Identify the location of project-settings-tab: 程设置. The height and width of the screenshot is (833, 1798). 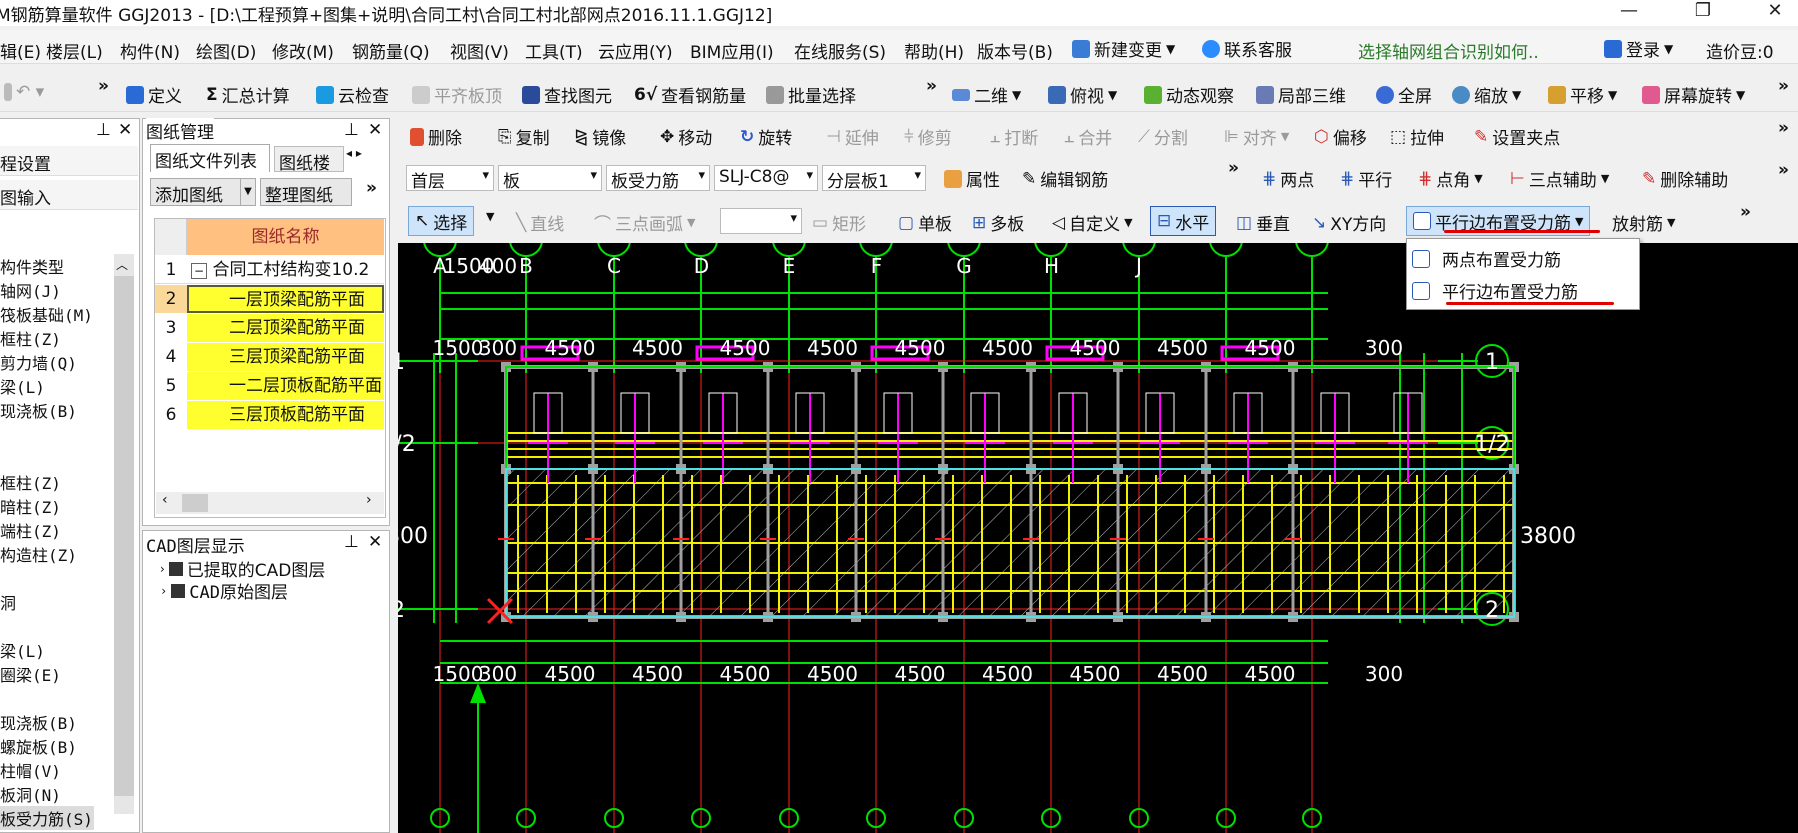
(69, 161).